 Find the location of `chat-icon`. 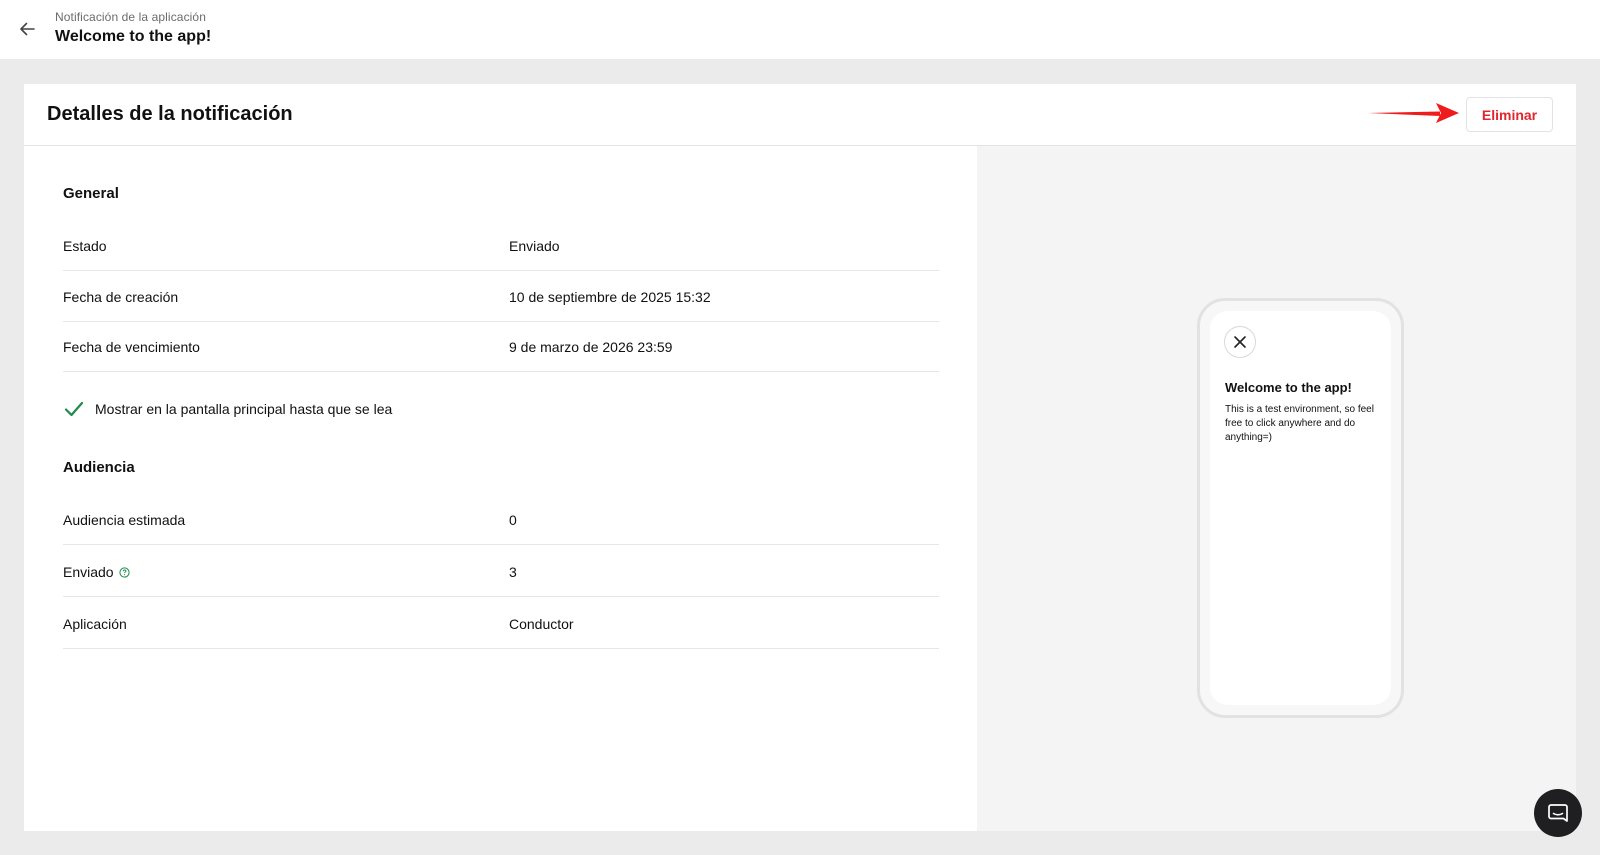

chat-icon is located at coordinates (1558, 813).